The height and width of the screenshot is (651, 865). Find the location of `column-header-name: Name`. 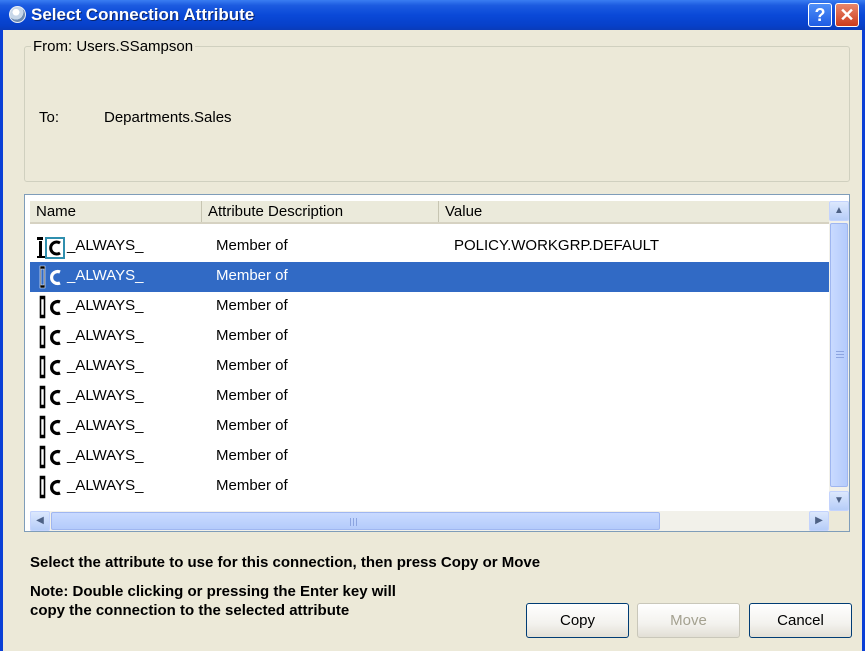

column-header-name: Name is located at coordinates (116, 211).